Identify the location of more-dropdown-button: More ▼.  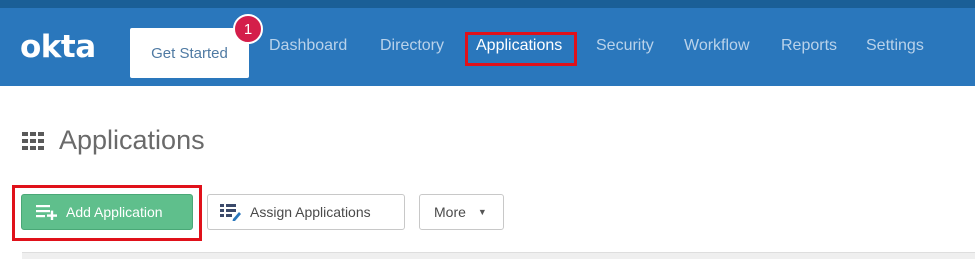
(461, 212).